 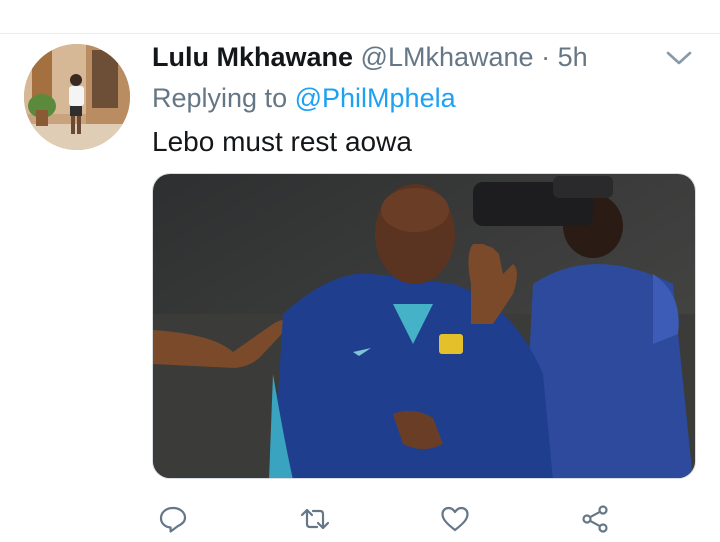 What do you see at coordinates (679, 58) in the screenshot?
I see `chevron-down-icon` at bounding box center [679, 58].